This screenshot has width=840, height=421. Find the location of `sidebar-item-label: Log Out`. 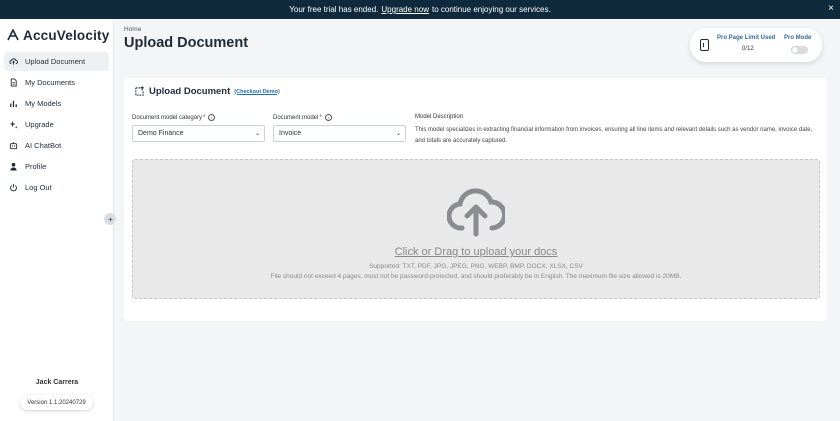

sidebar-item-label: Log Out is located at coordinates (38, 187).